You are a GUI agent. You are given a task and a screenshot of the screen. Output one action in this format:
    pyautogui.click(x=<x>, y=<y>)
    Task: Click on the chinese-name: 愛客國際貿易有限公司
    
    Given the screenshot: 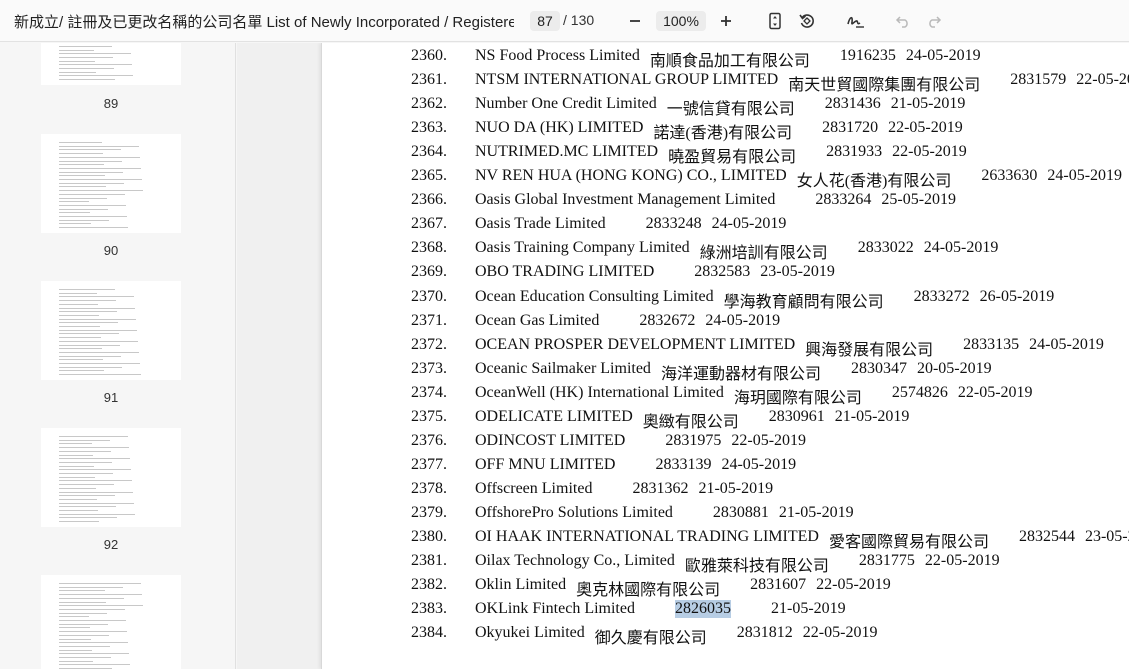 What is the action you would take?
    pyautogui.click(x=908, y=542)
    